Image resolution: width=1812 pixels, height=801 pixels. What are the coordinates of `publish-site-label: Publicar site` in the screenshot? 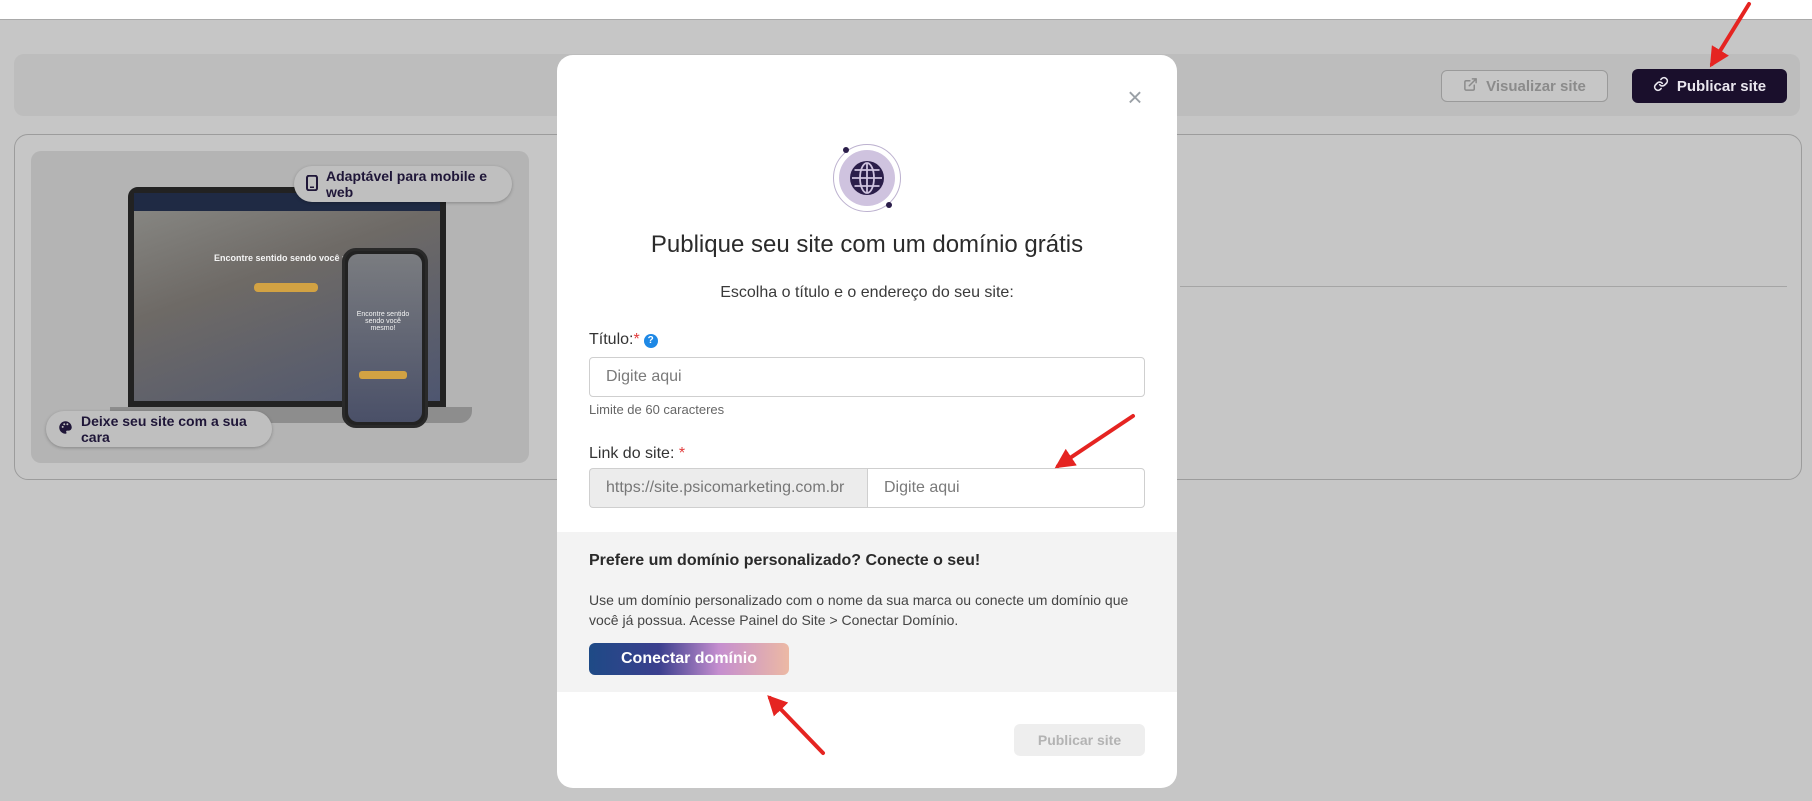 It's located at (1721, 86).